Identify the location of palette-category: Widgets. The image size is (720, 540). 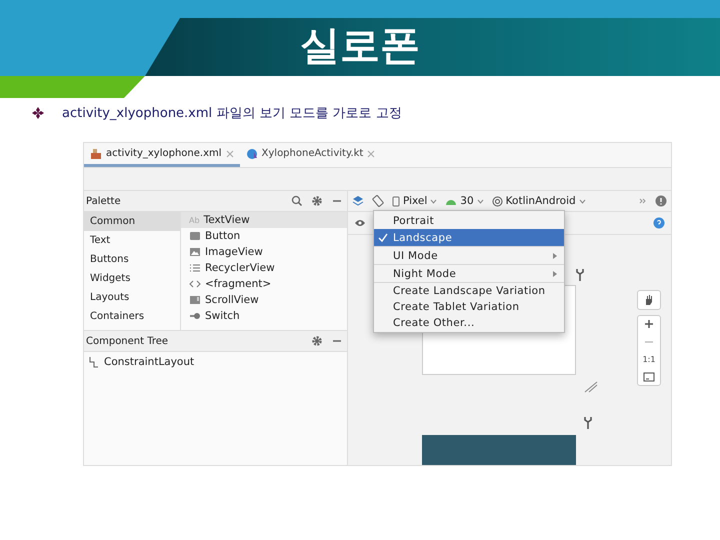
(132, 278).